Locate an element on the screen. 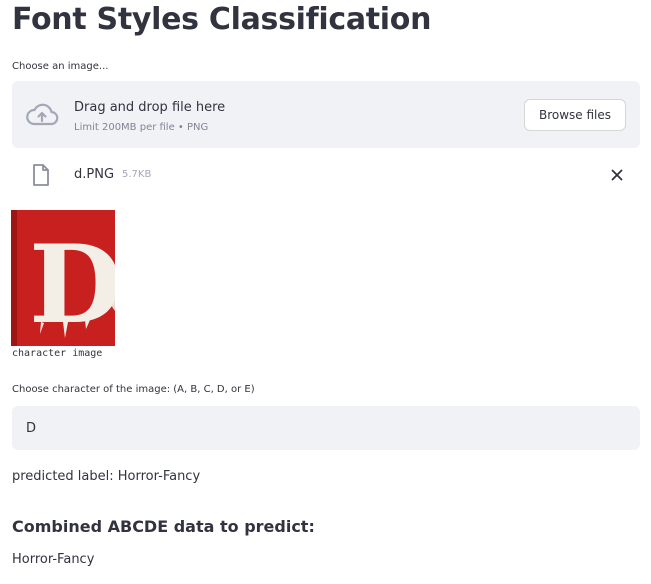 Image resolution: width=651 pixels, height=584 pixels. predicted-label-text: predicted label: Horror-Fancy is located at coordinates (106, 476).